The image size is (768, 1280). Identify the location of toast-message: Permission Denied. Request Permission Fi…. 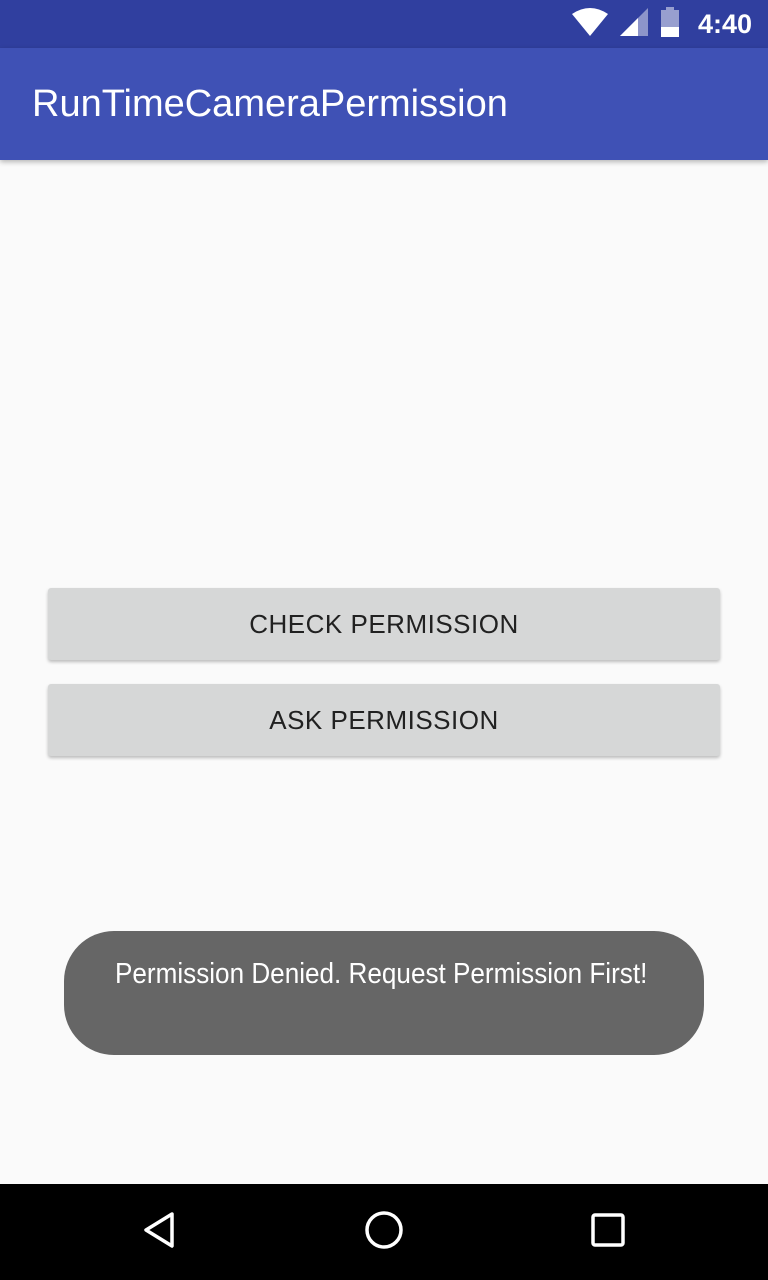
(381, 974).